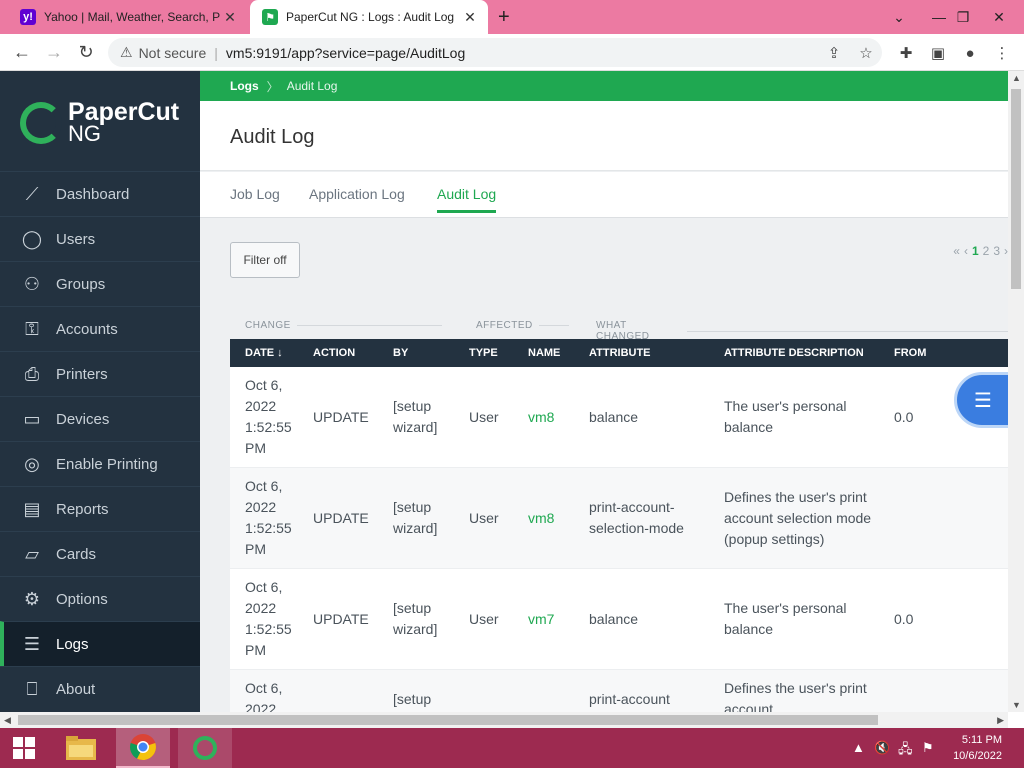 The image size is (1024, 768). What do you see at coordinates (81, 748) in the screenshot?
I see `file-explorer-button` at bounding box center [81, 748].